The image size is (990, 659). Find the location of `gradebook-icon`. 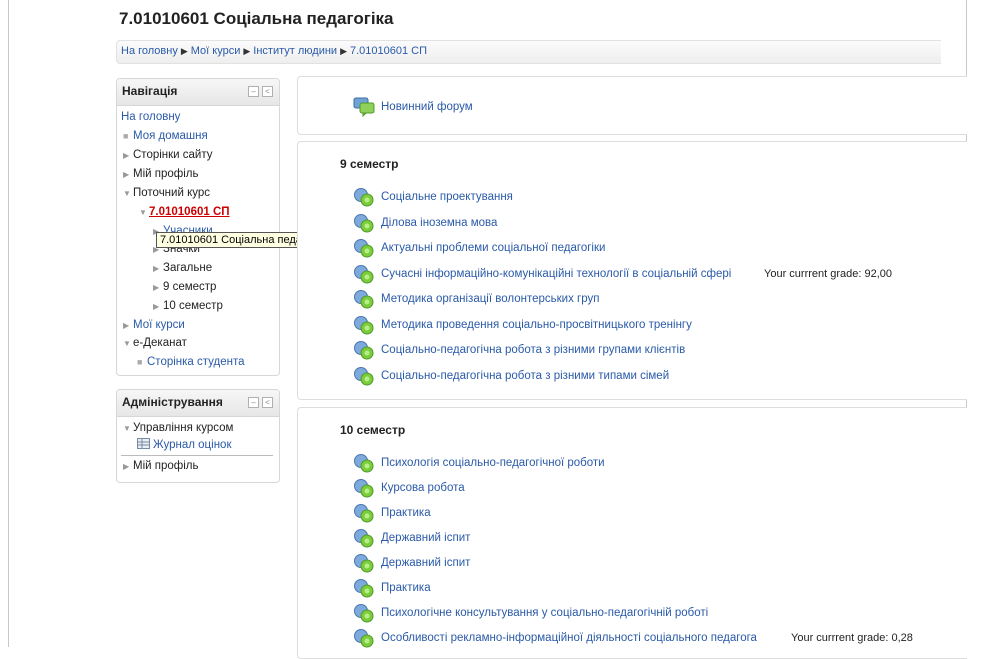

gradebook-icon is located at coordinates (143, 443).